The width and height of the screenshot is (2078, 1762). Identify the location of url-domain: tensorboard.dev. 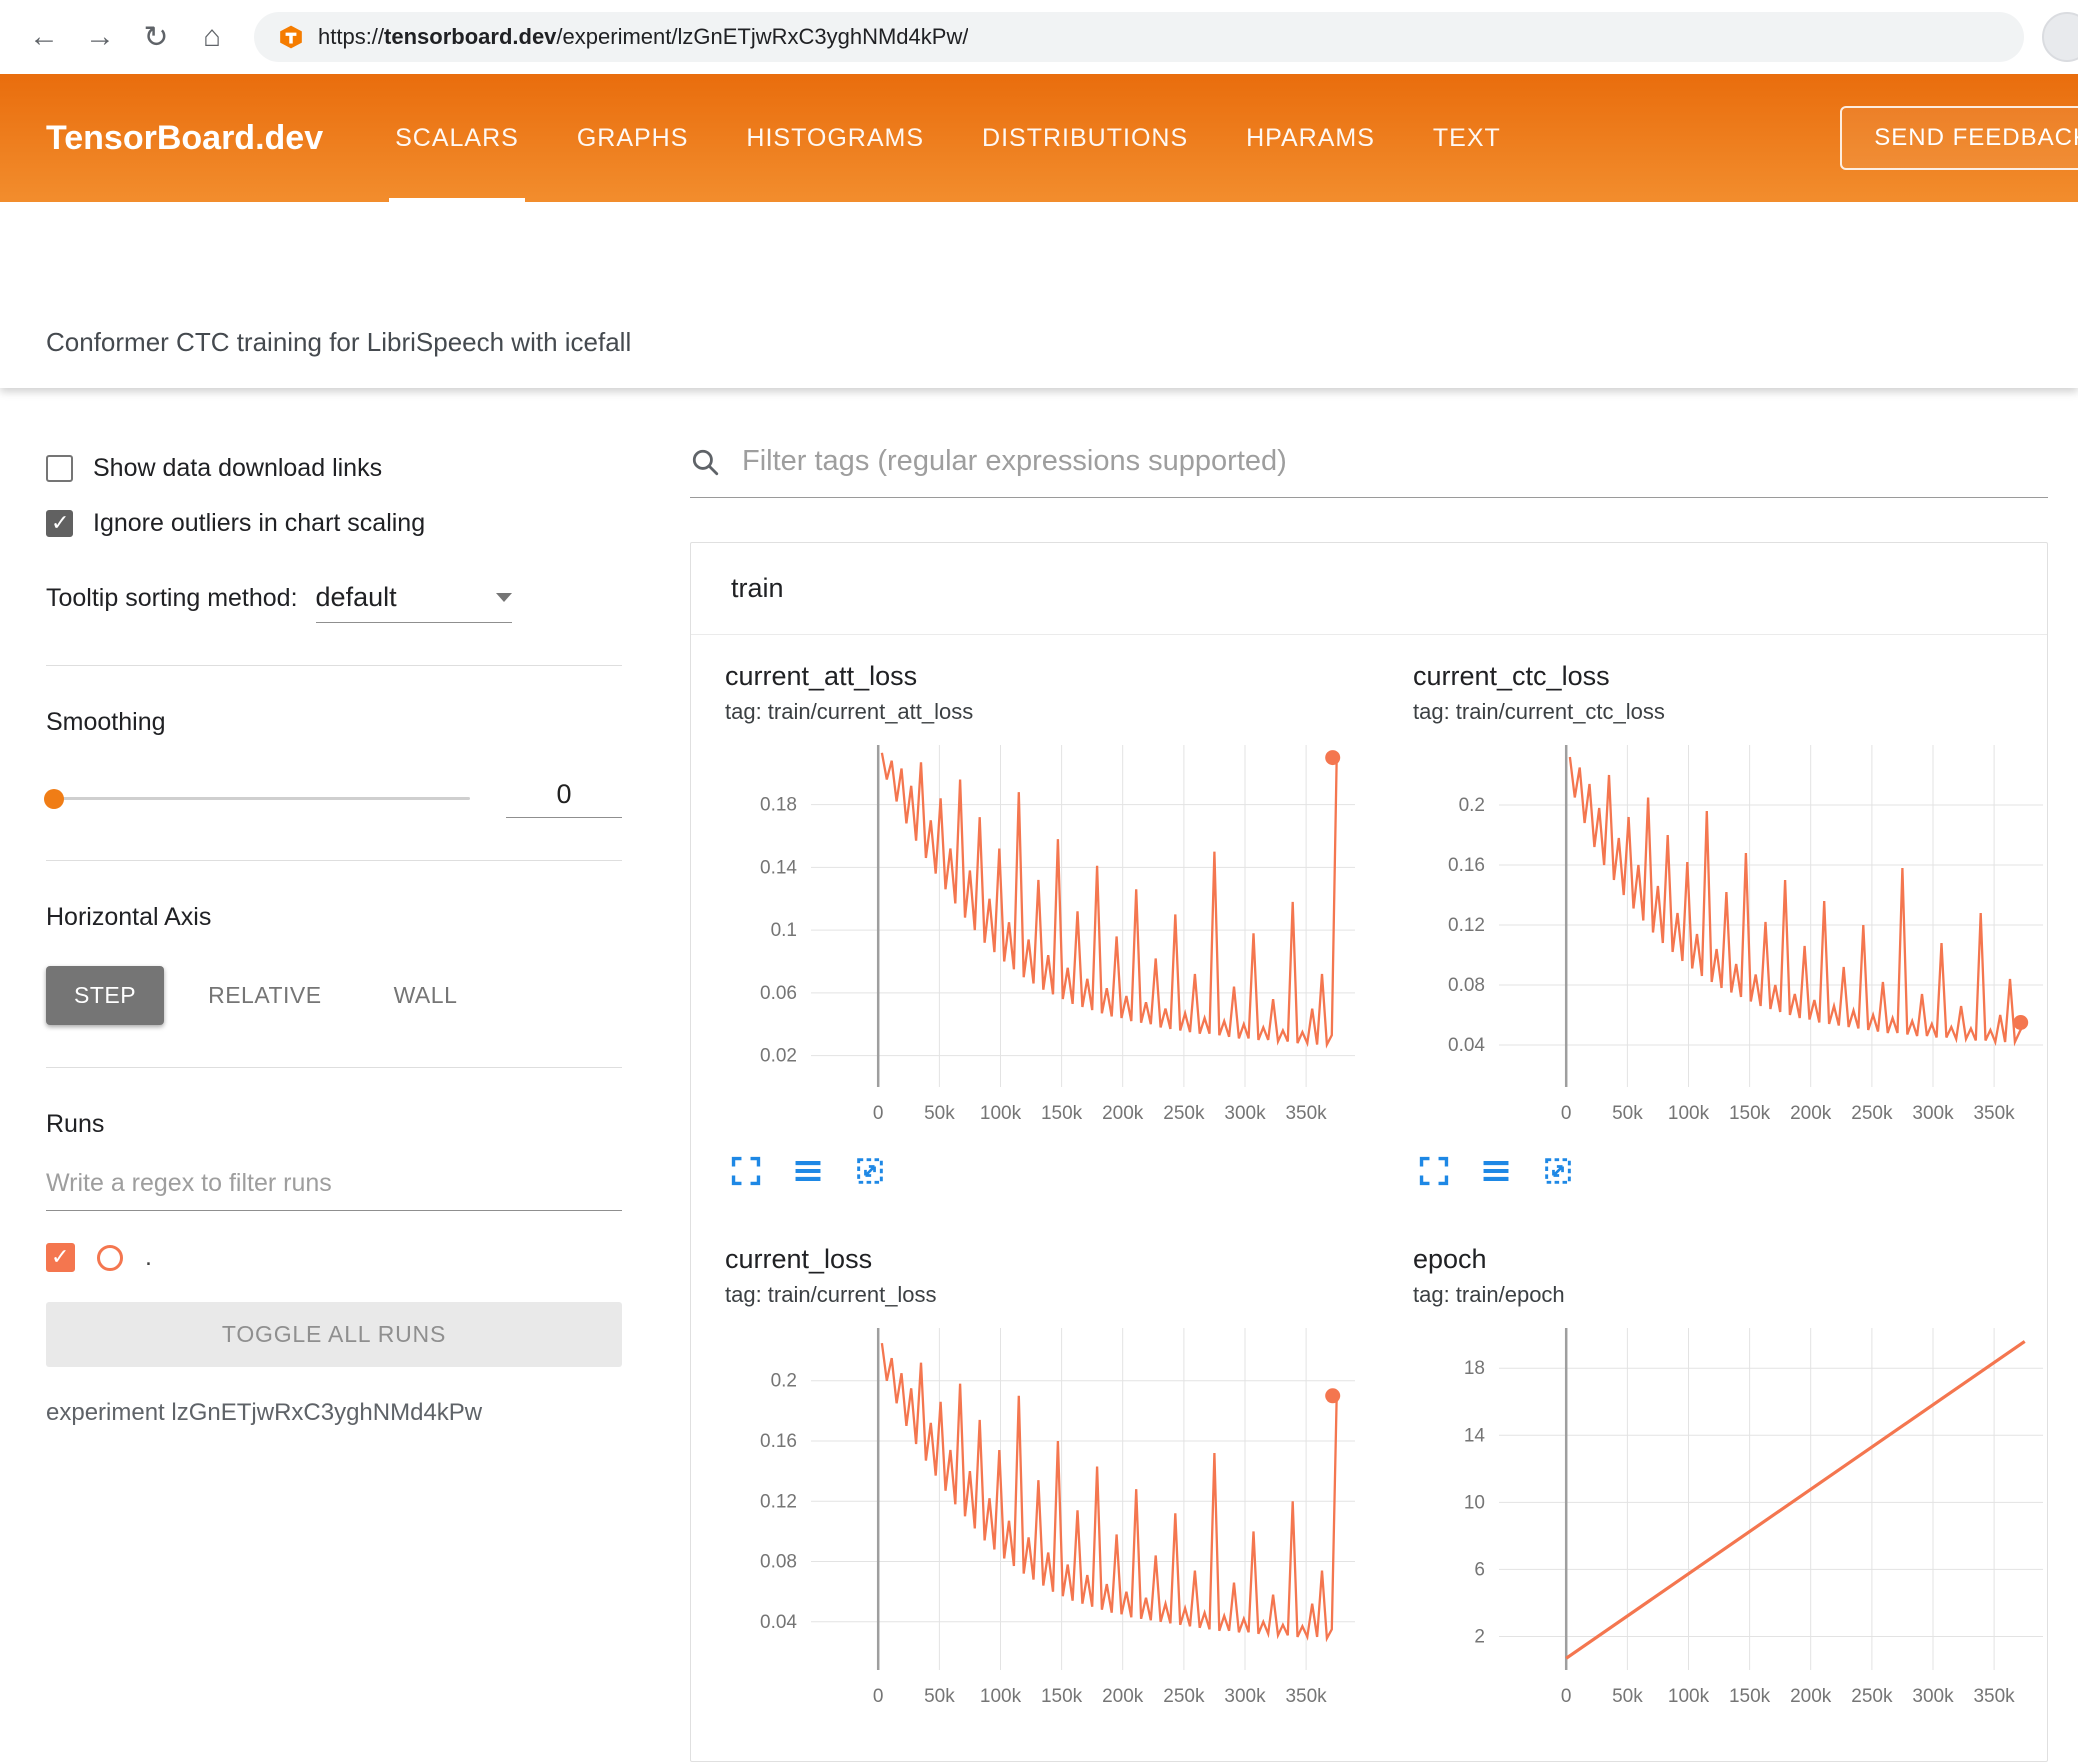
(470, 36).